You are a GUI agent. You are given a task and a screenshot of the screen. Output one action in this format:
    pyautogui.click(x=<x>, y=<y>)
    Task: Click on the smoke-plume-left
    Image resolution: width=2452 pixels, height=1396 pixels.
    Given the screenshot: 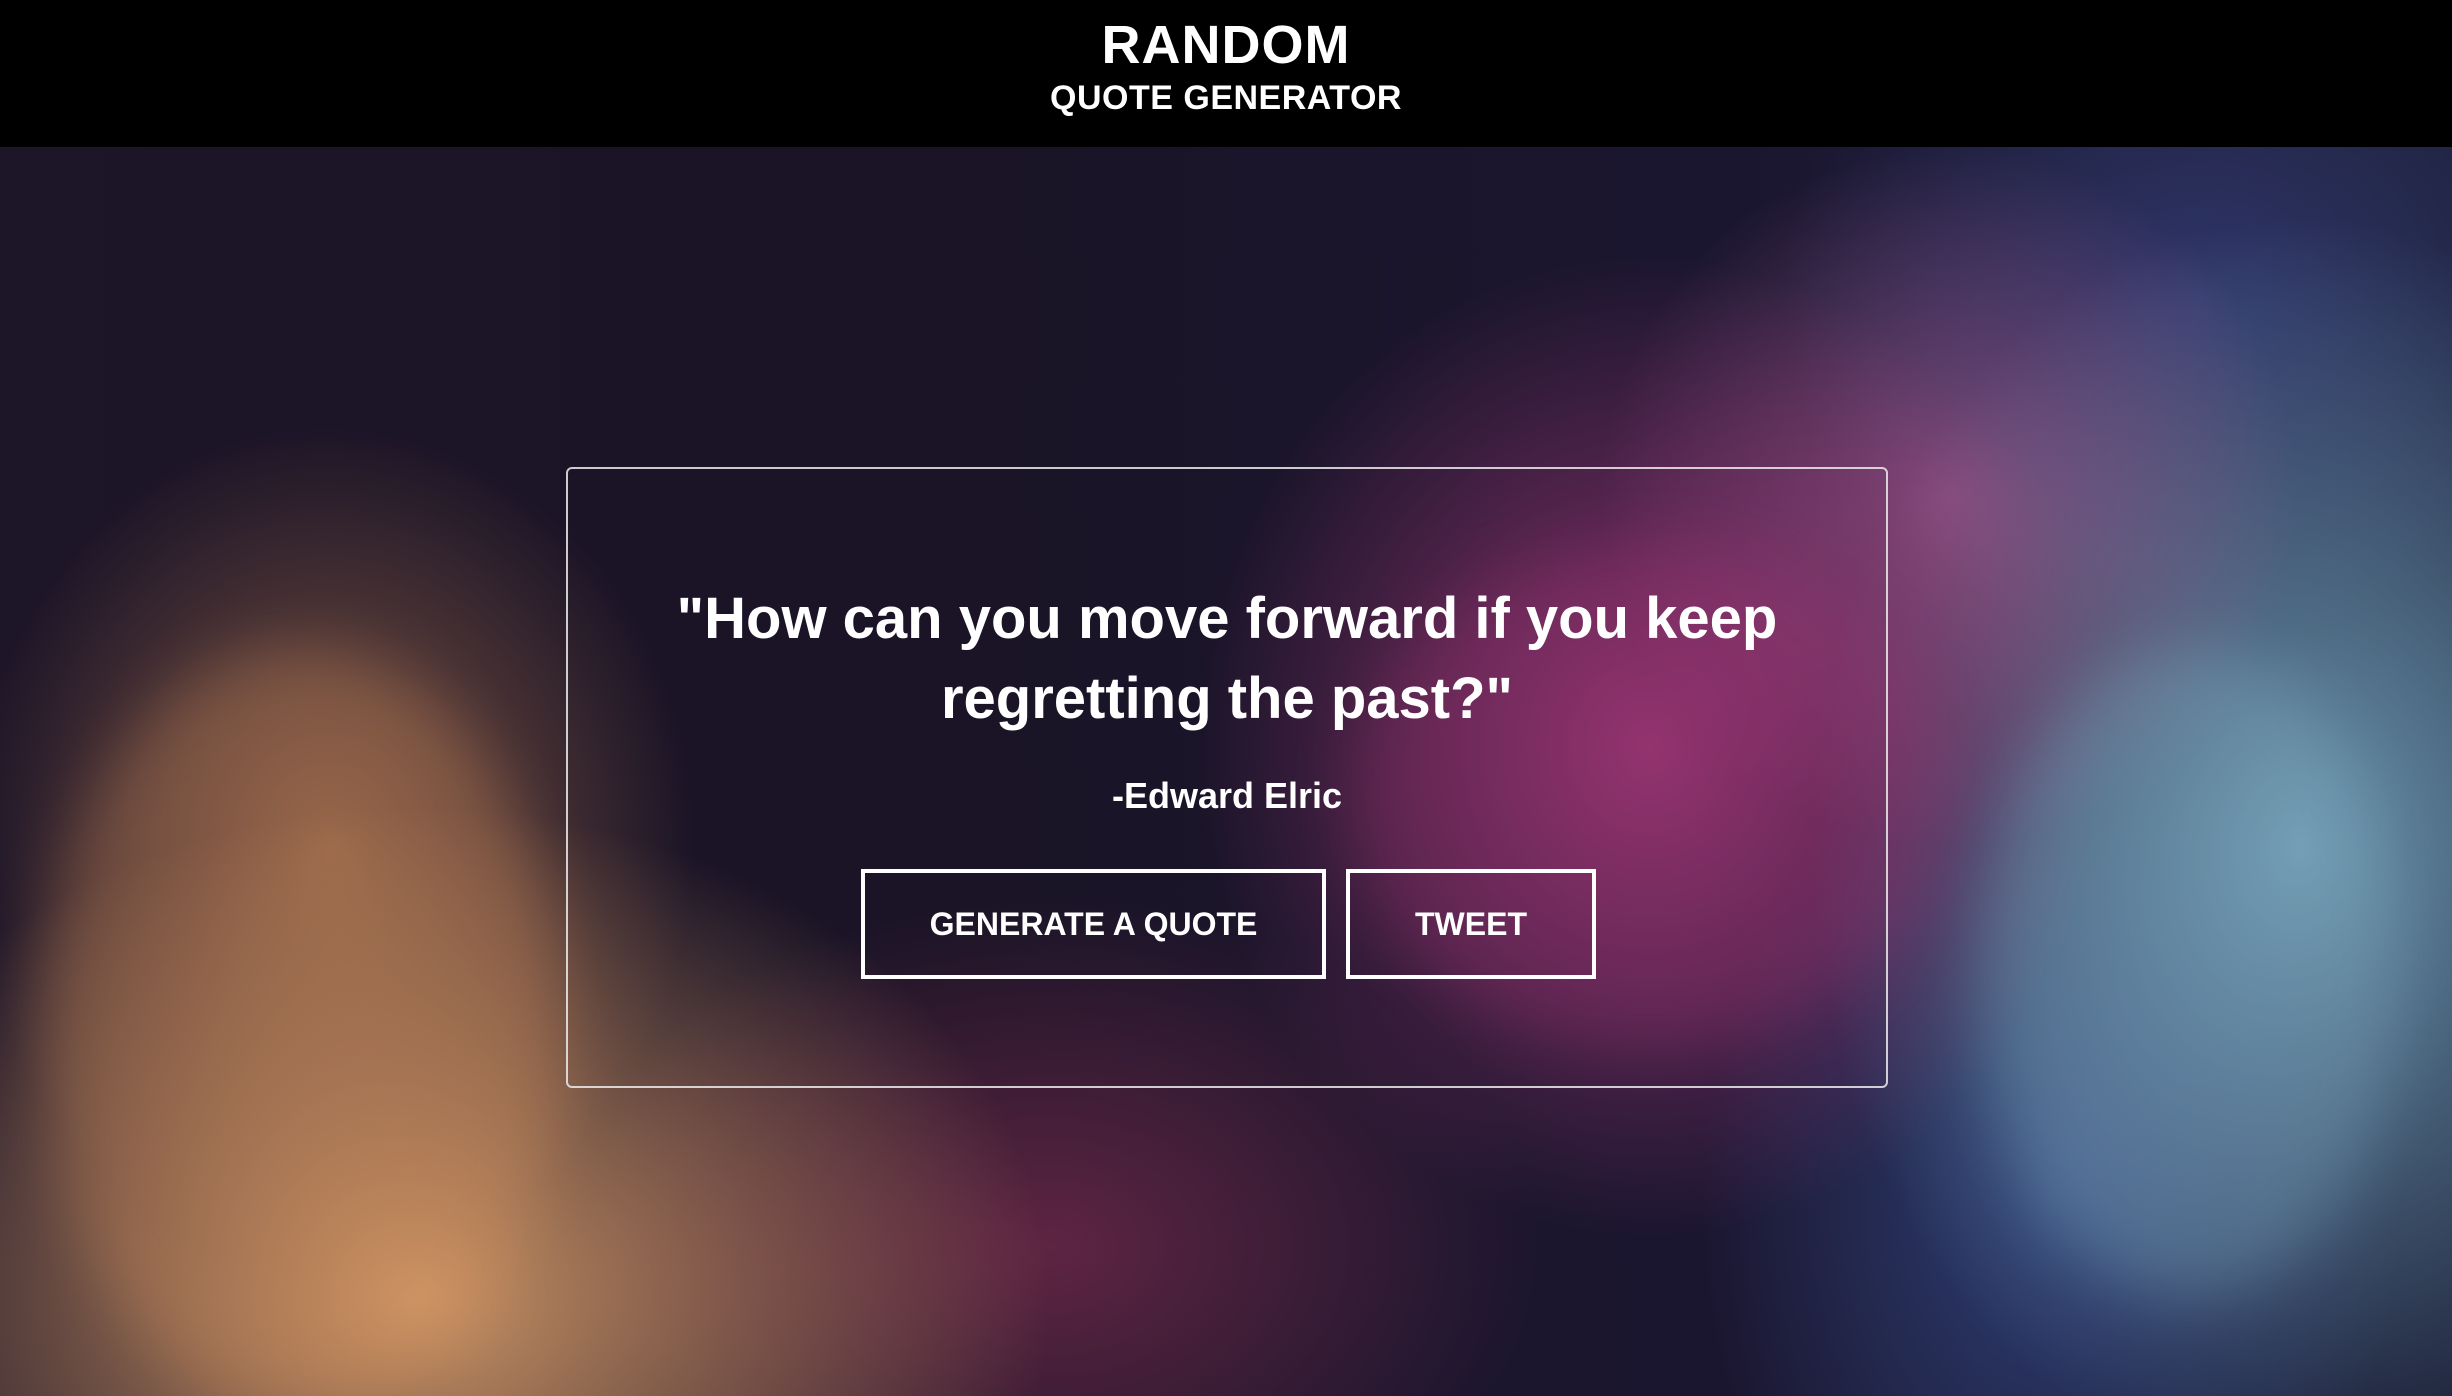 What is the action you would take?
    pyautogui.click(x=300, y=1021)
    